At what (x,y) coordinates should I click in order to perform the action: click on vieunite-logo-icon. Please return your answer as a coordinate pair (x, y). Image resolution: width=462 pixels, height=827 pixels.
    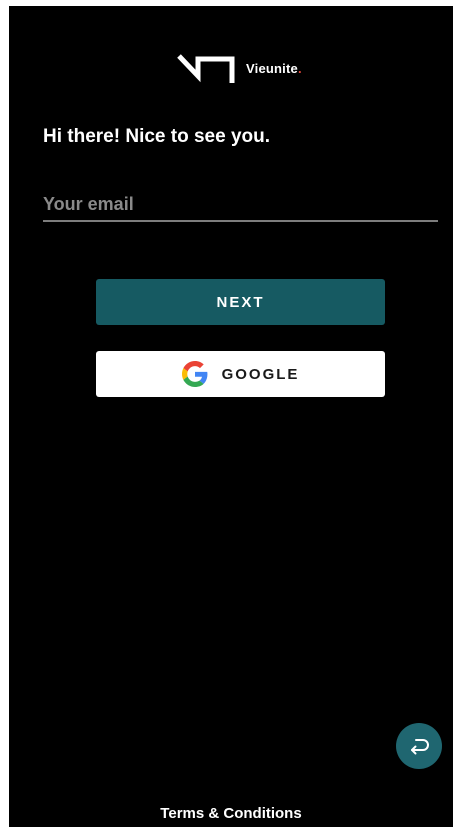
    Looking at the image, I should click on (206, 68).